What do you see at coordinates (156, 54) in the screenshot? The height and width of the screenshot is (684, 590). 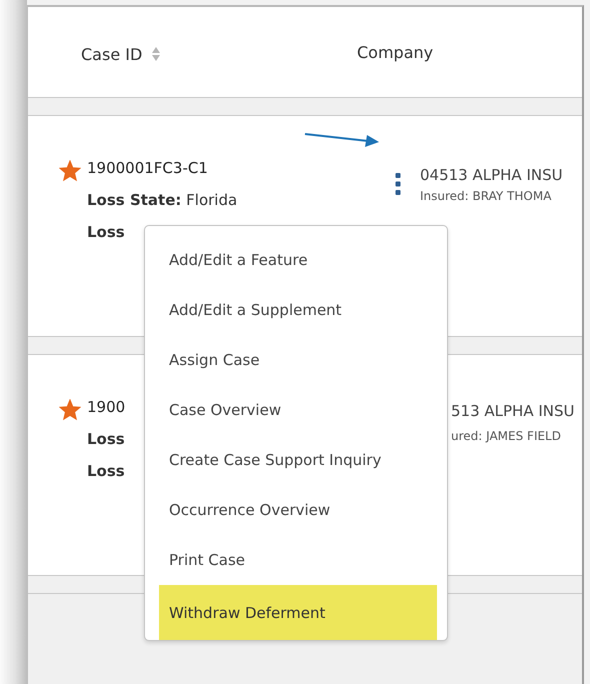 I see `sort-icon` at bounding box center [156, 54].